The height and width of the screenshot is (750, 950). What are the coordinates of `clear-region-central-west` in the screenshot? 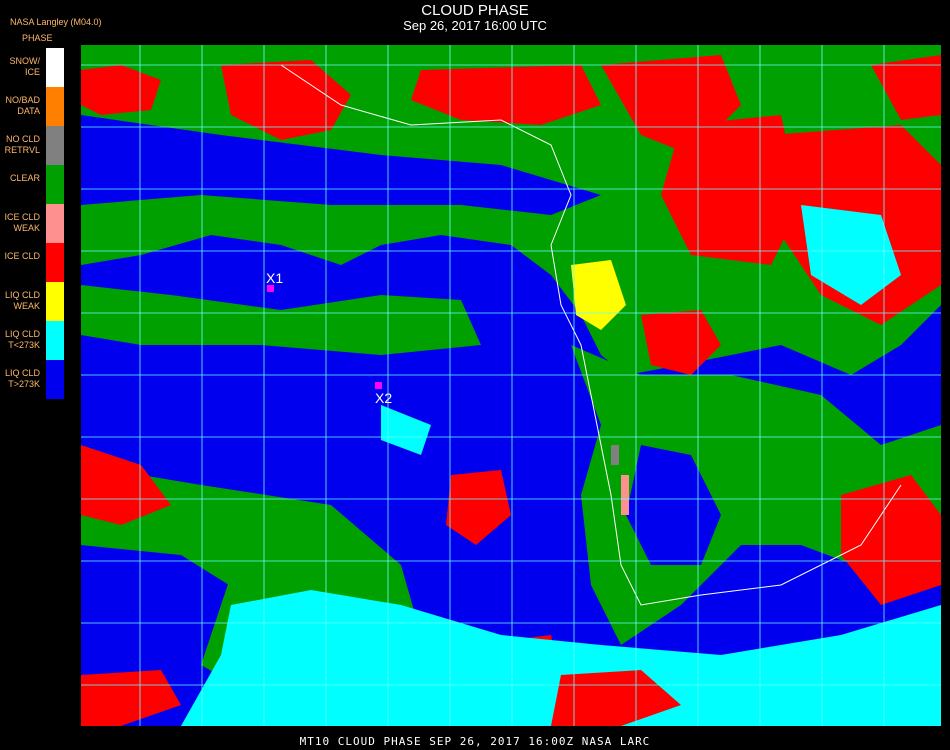 It's located at (281, 320).